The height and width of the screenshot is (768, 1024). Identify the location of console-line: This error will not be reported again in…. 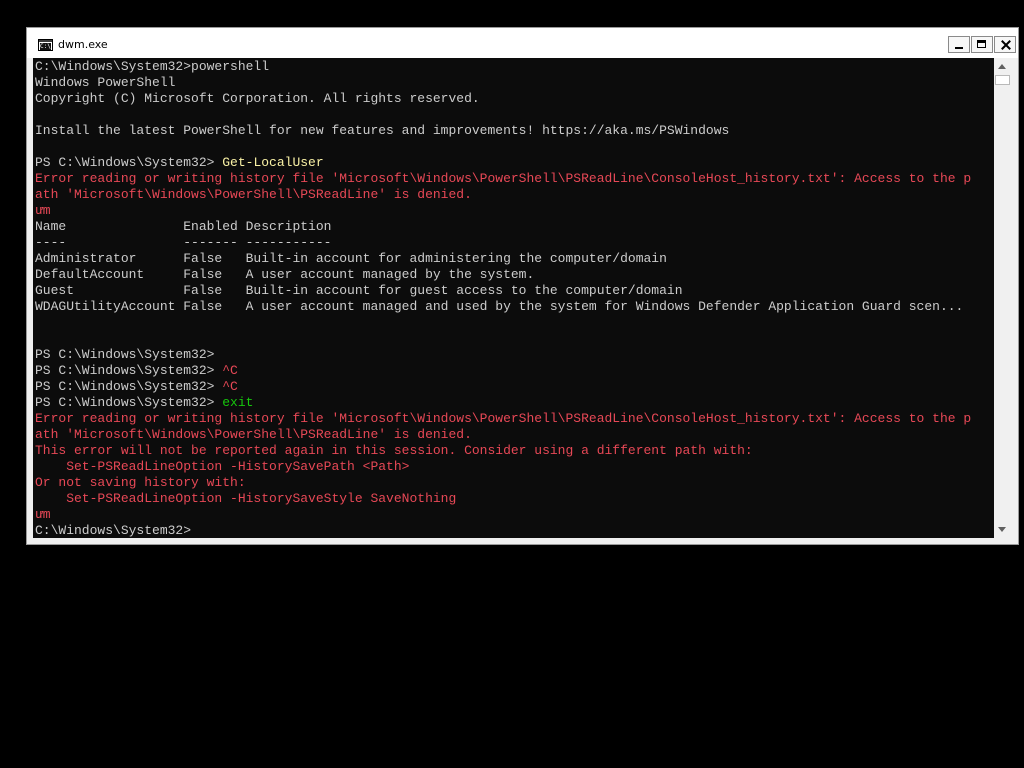
(394, 450).